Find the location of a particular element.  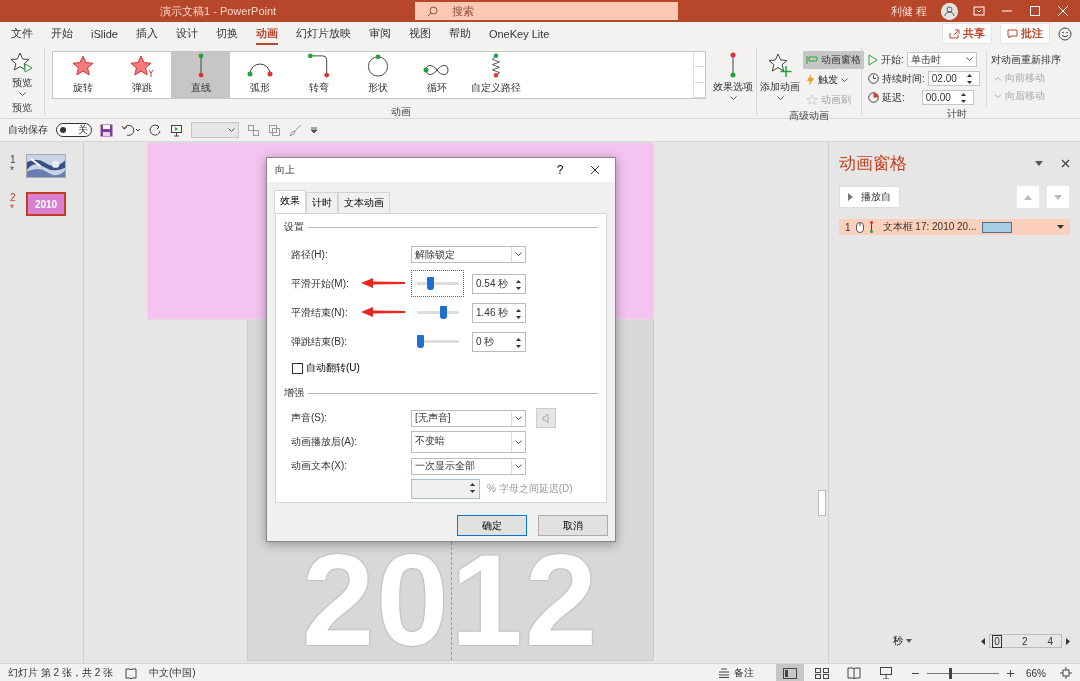

seconds-field: 1.46 秒 is located at coordinates (499, 312).